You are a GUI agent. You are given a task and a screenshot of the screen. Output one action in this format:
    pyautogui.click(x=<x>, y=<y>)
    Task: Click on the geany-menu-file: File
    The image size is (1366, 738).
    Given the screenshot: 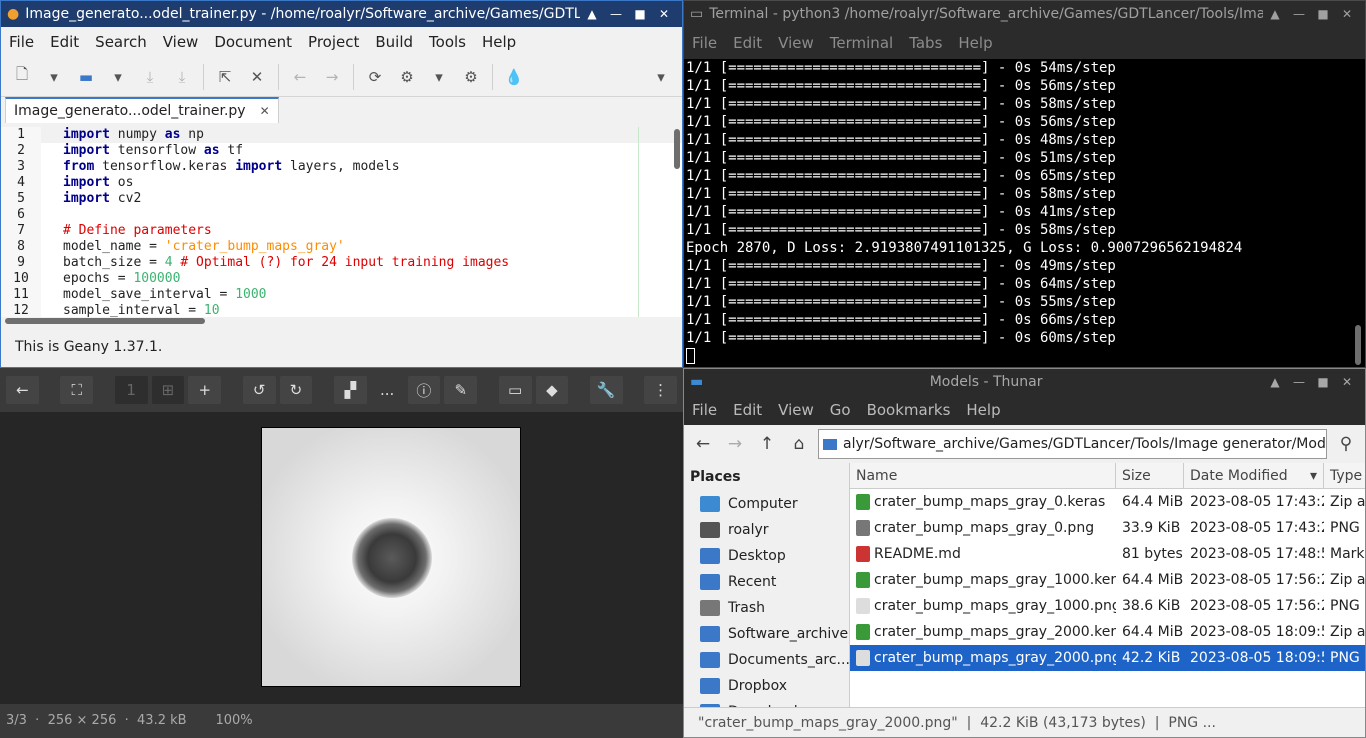 What is the action you would take?
    pyautogui.click(x=21, y=42)
    